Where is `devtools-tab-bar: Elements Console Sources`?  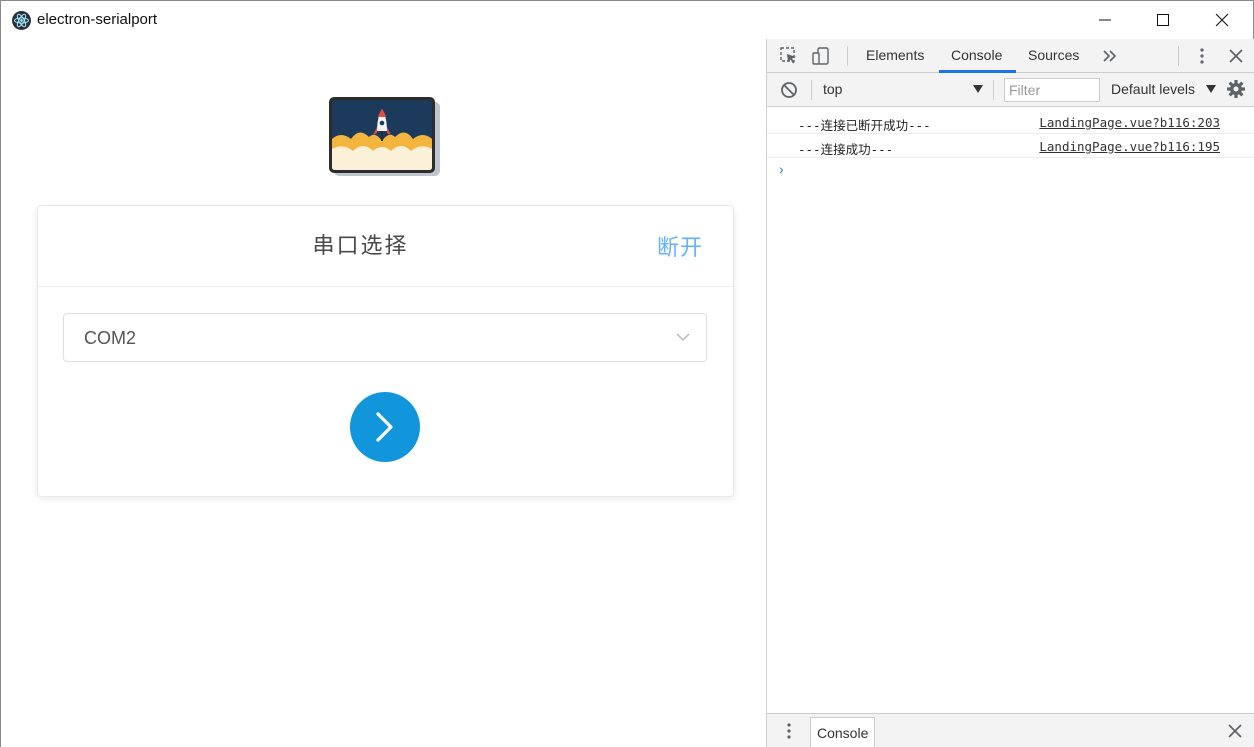 devtools-tab-bar: Elements Console Sources is located at coordinates (1010, 56).